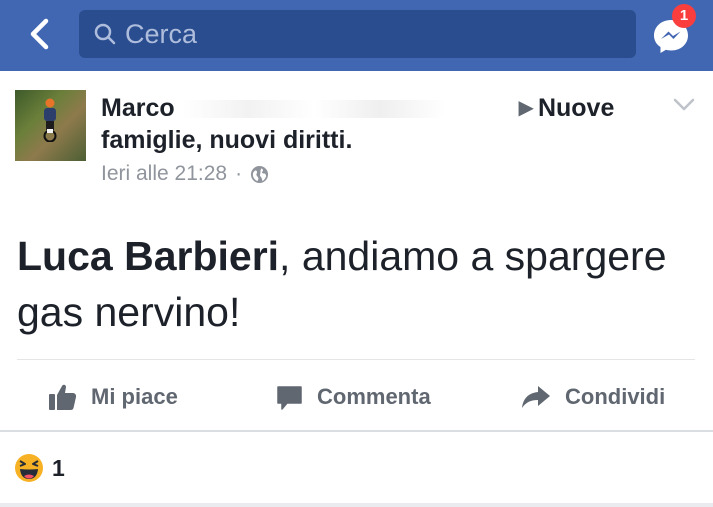 Image resolution: width=713 pixels, height=507 pixels. I want to click on search-input, so click(375, 34).